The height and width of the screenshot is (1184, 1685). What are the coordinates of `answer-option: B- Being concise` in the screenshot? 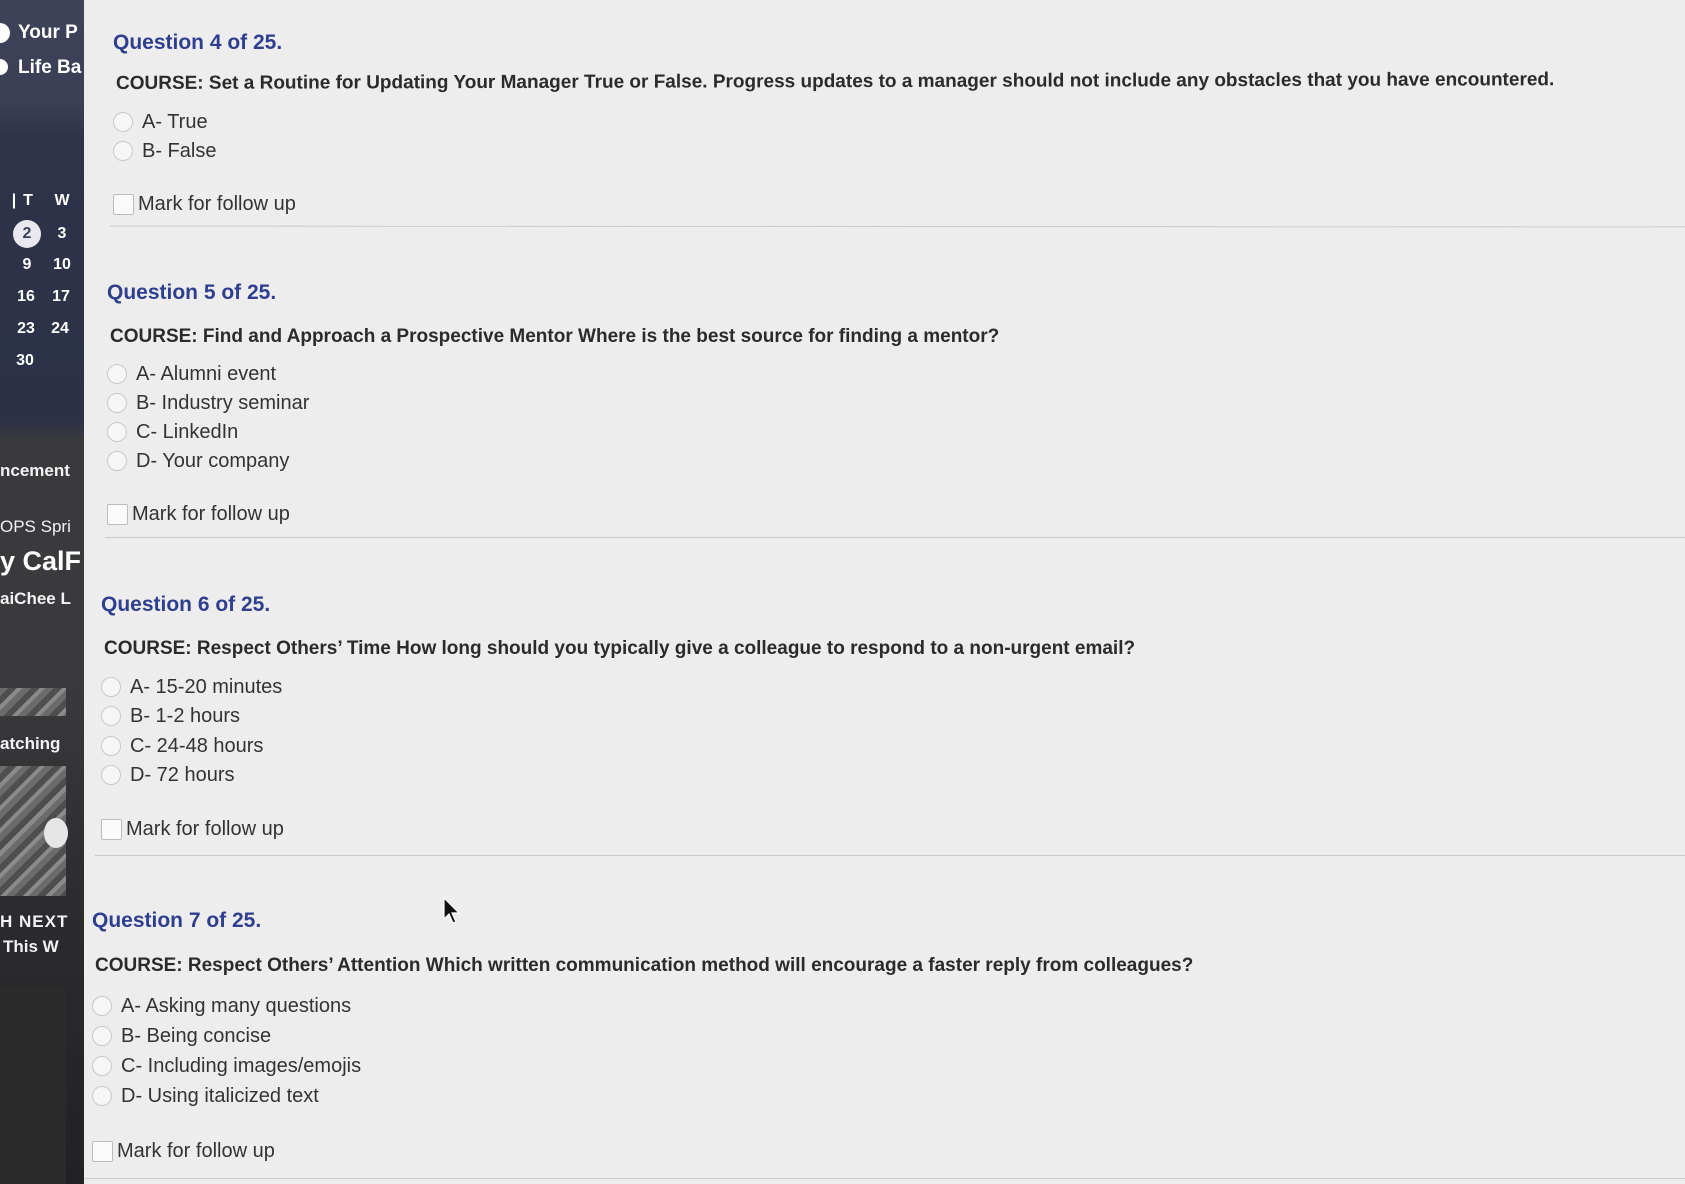 It's located at (181, 1036).